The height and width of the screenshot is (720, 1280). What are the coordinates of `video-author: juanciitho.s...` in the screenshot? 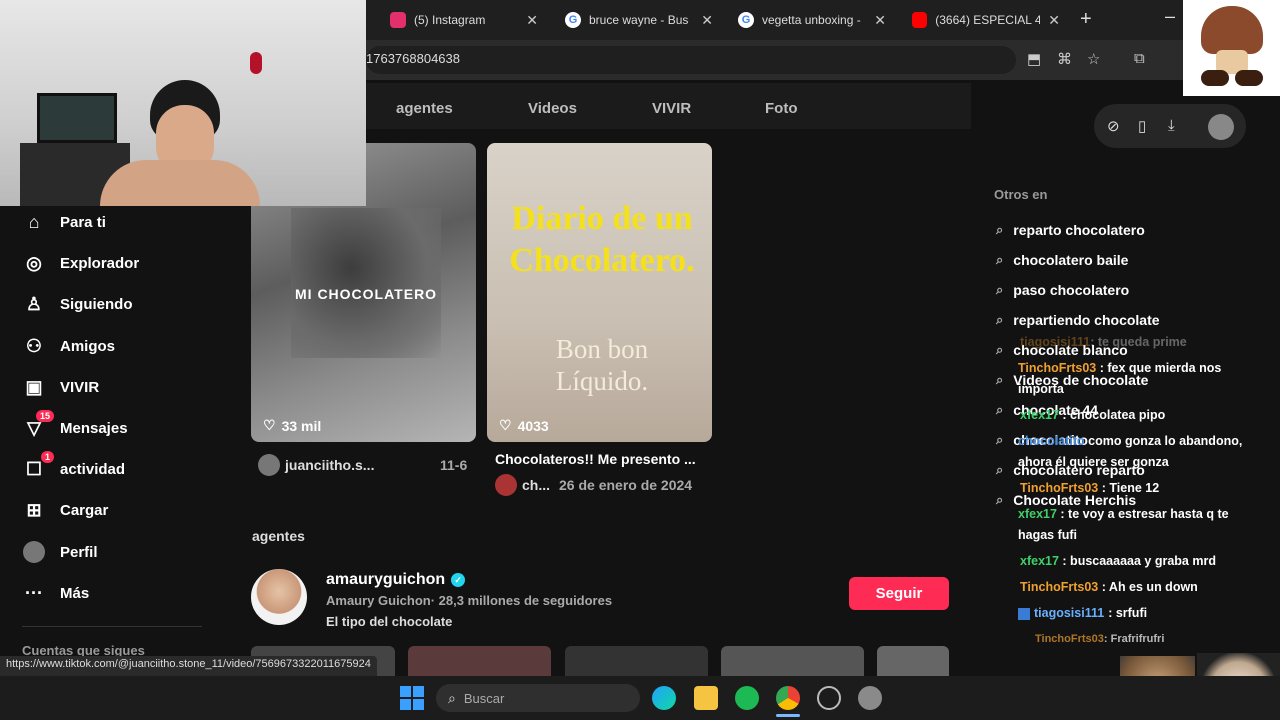 It's located at (329, 465).